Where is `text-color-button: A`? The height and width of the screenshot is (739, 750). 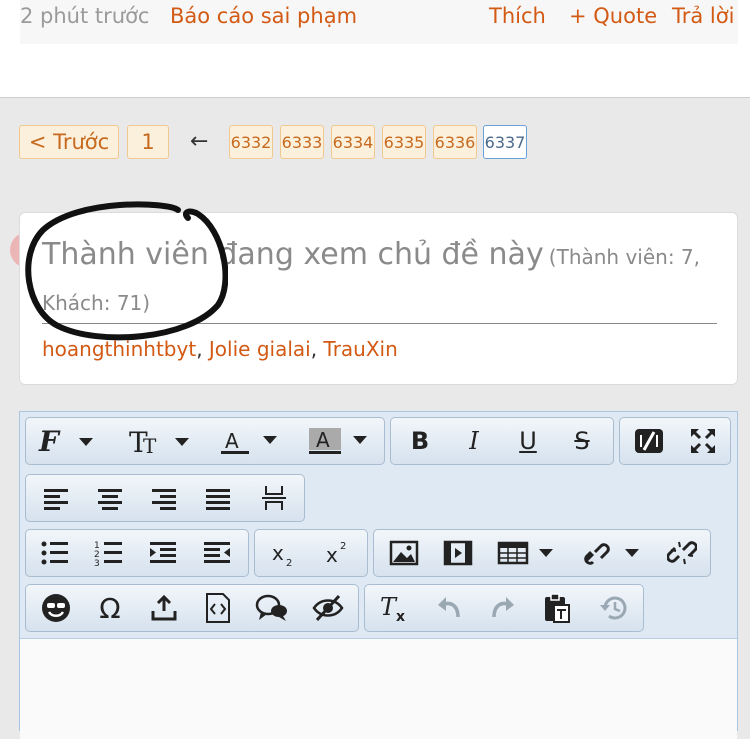 text-color-button: A is located at coordinates (252, 441).